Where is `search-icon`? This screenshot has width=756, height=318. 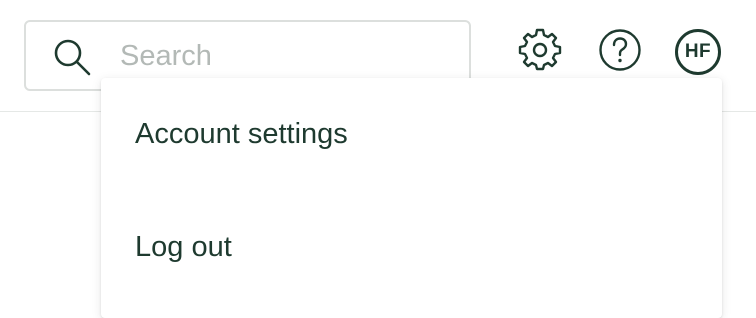 search-icon is located at coordinates (72, 57).